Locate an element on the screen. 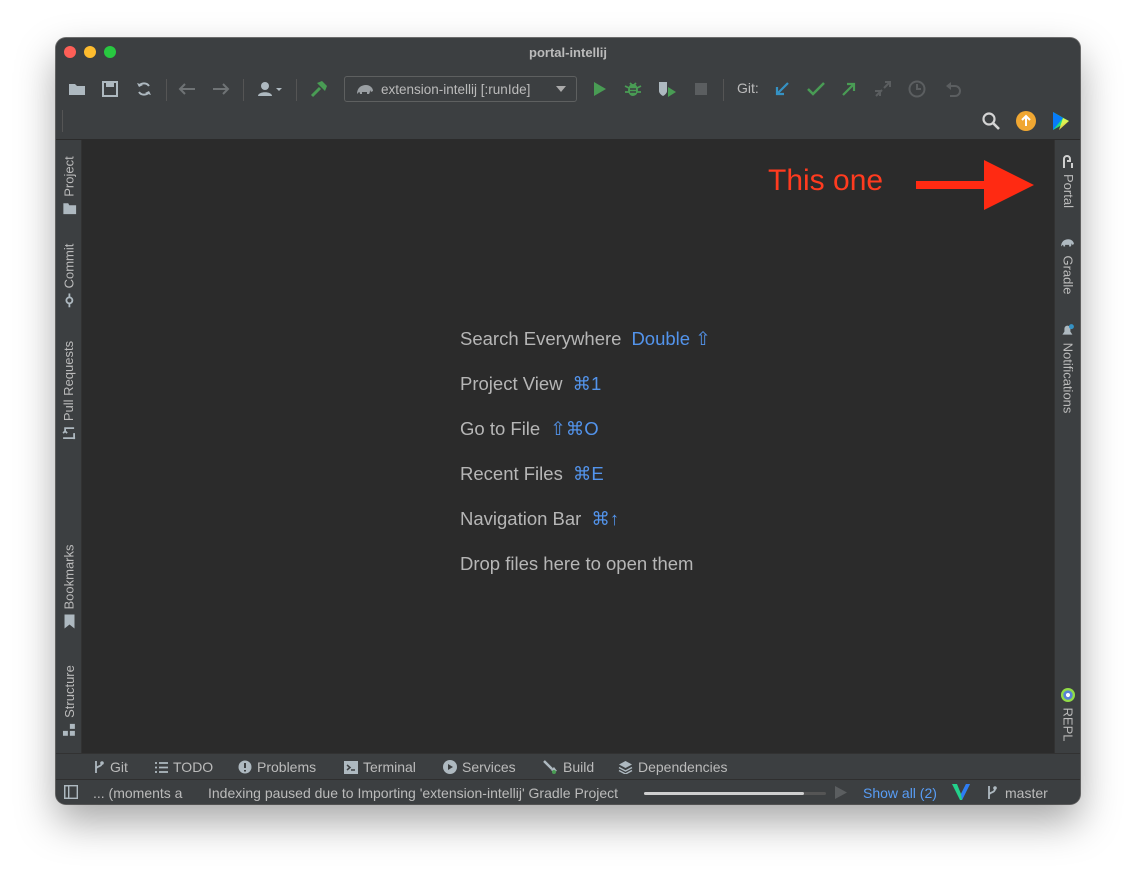  tip-label: Navigation Bar is located at coordinates (521, 518).